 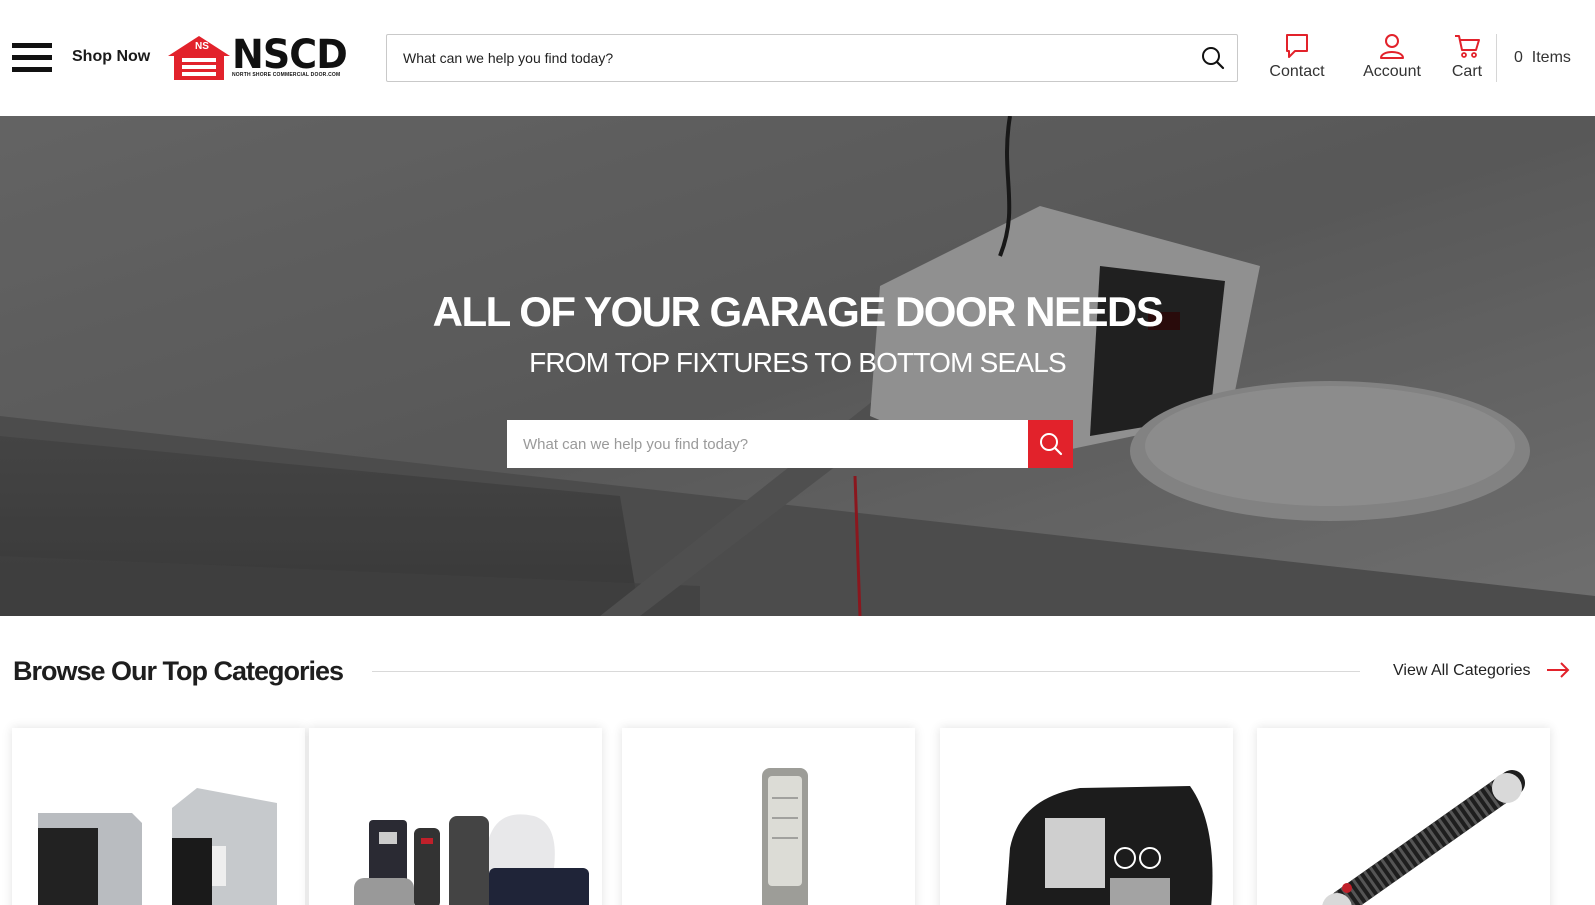 I want to click on user-icon, so click(x=1392, y=46).